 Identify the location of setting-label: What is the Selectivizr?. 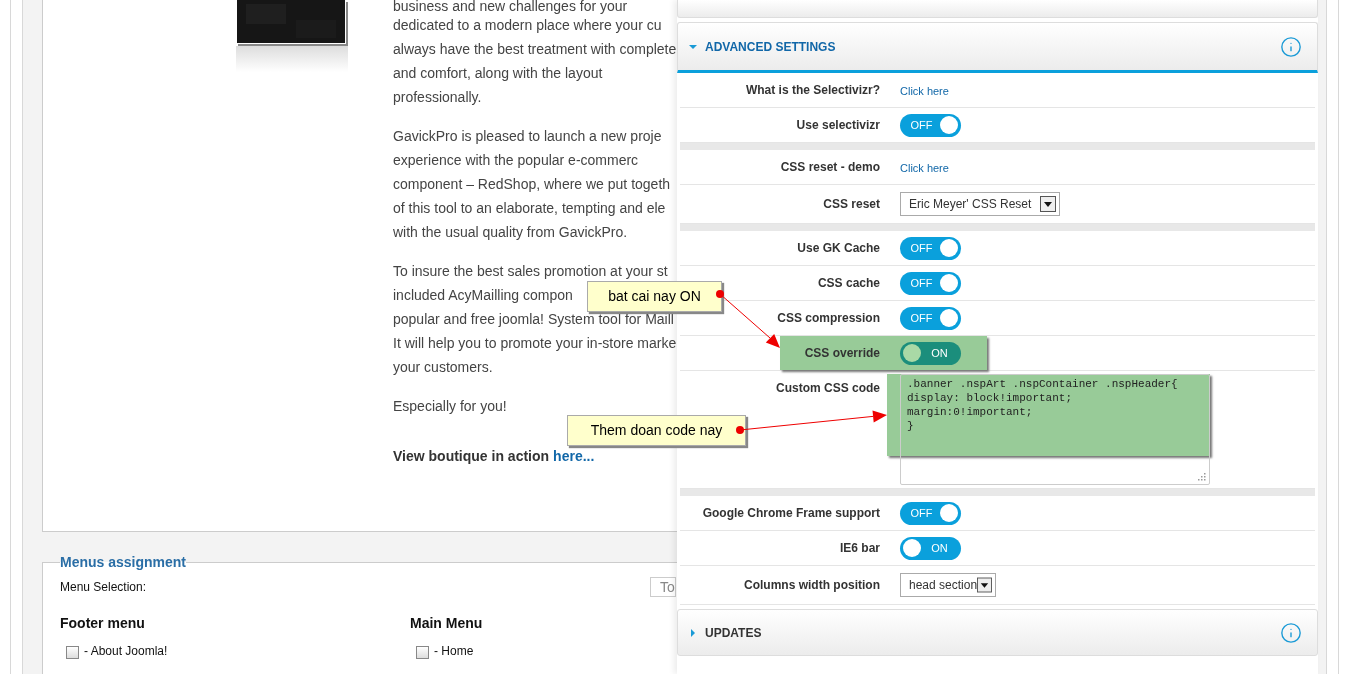
(812, 90).